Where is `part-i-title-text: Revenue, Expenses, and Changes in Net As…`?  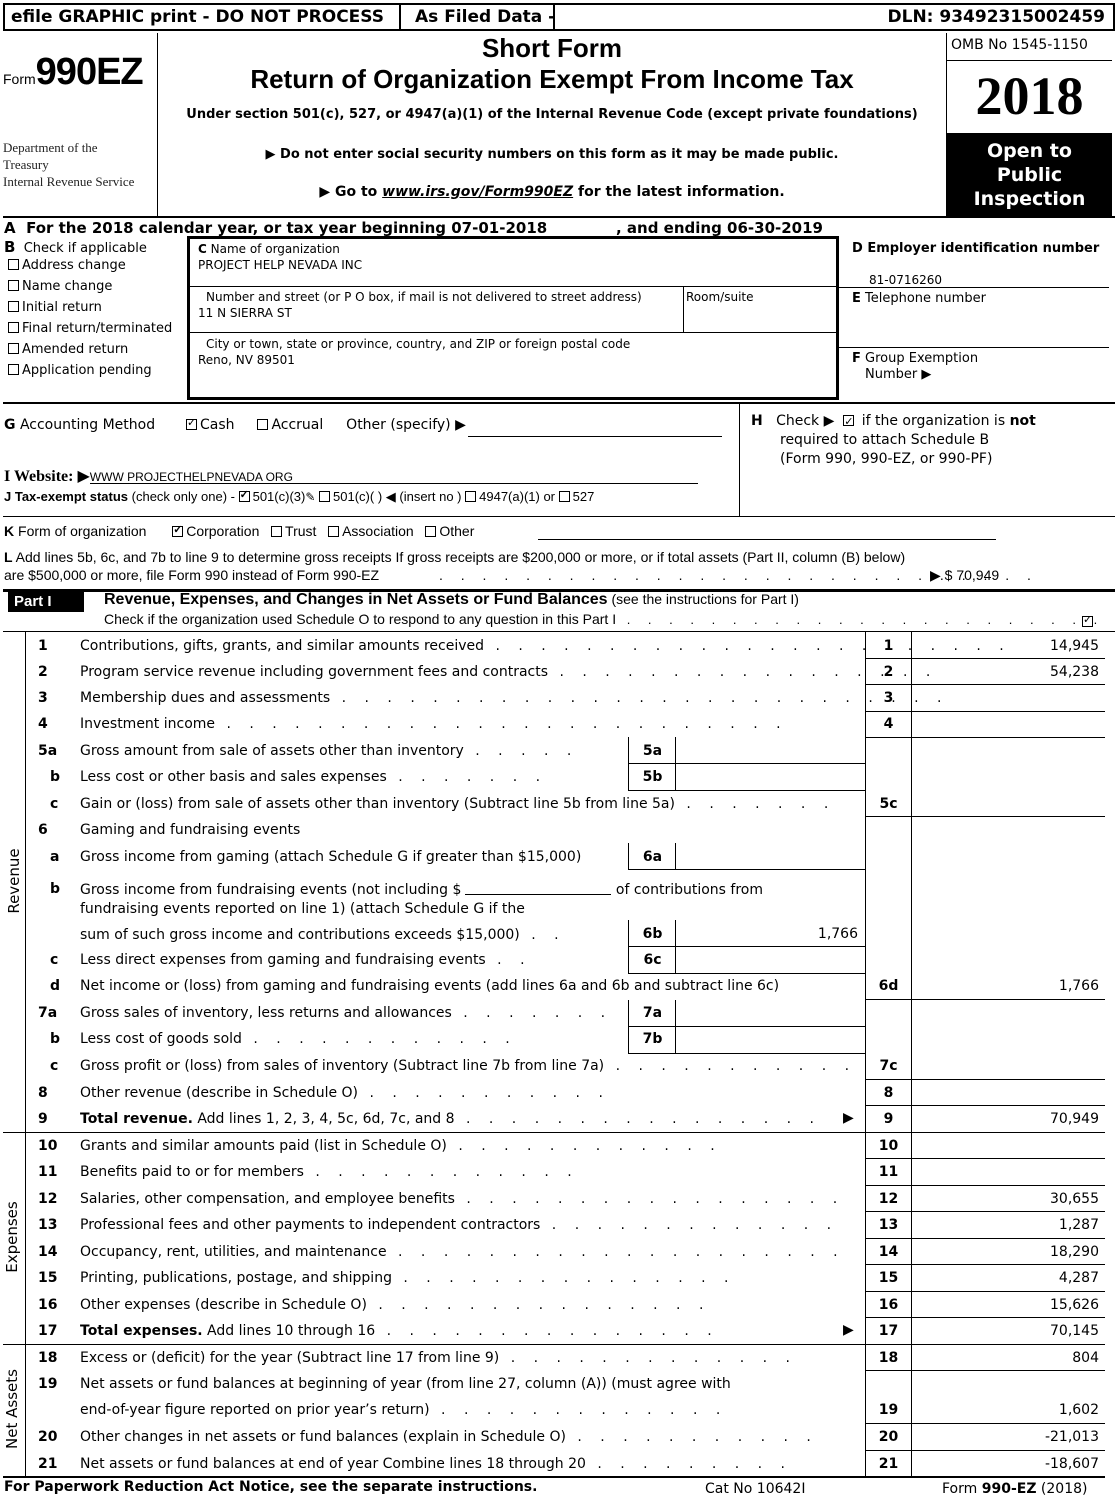 part-i-title-text: Revenue, Expenses, and Changes in Net As… is located at coordinates (356, 599).